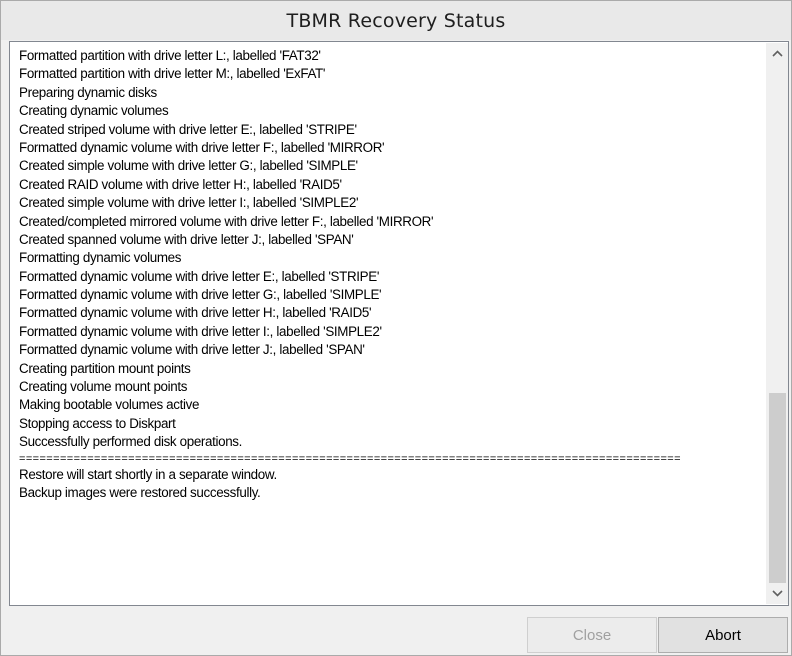  I want to click on log-line: Formatting dynamic volumes, so click(100, 258).